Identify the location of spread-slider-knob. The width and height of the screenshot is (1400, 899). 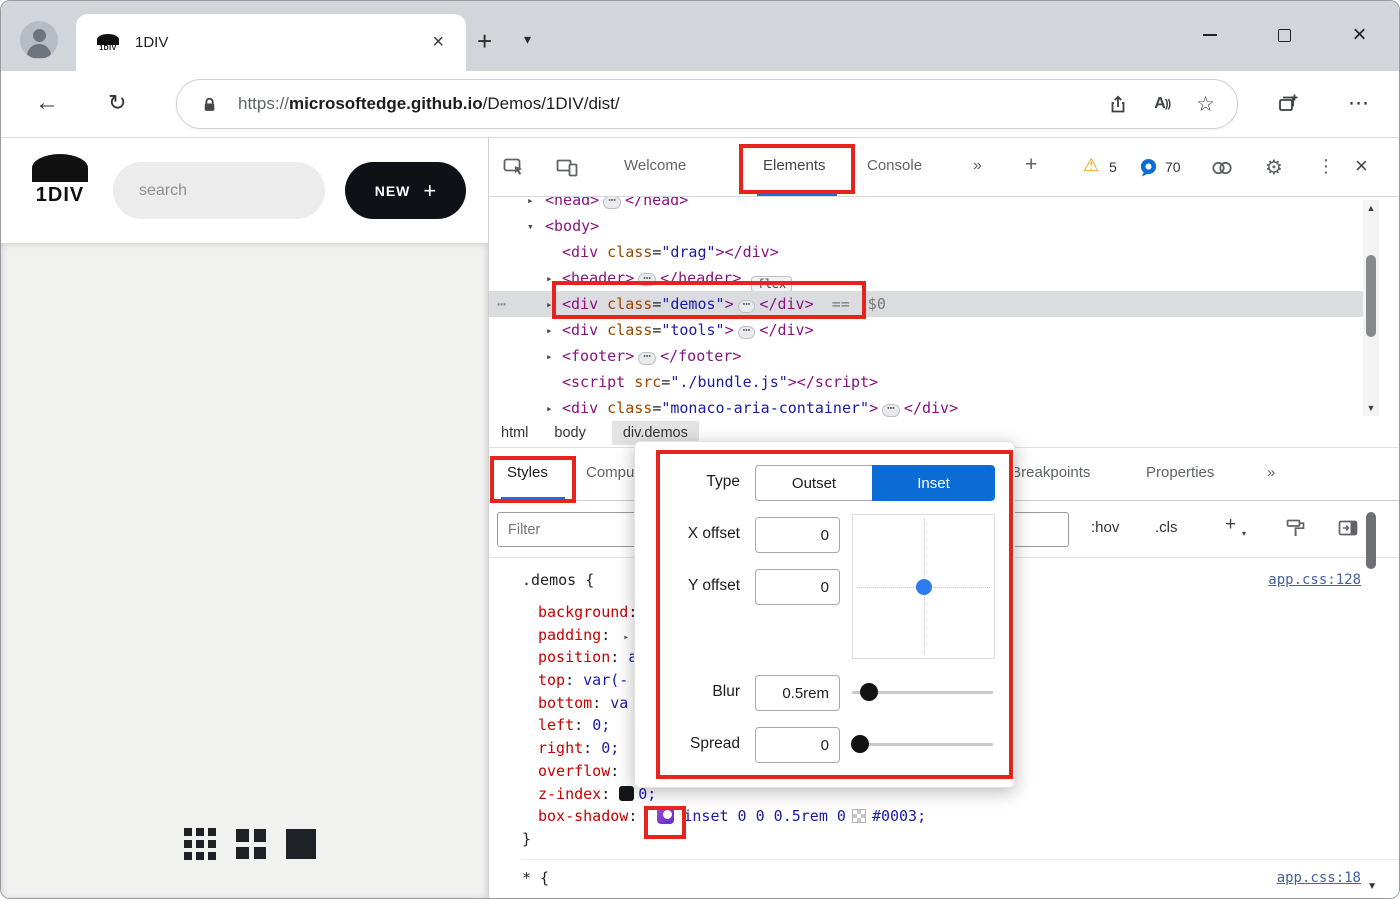
(860, 744).